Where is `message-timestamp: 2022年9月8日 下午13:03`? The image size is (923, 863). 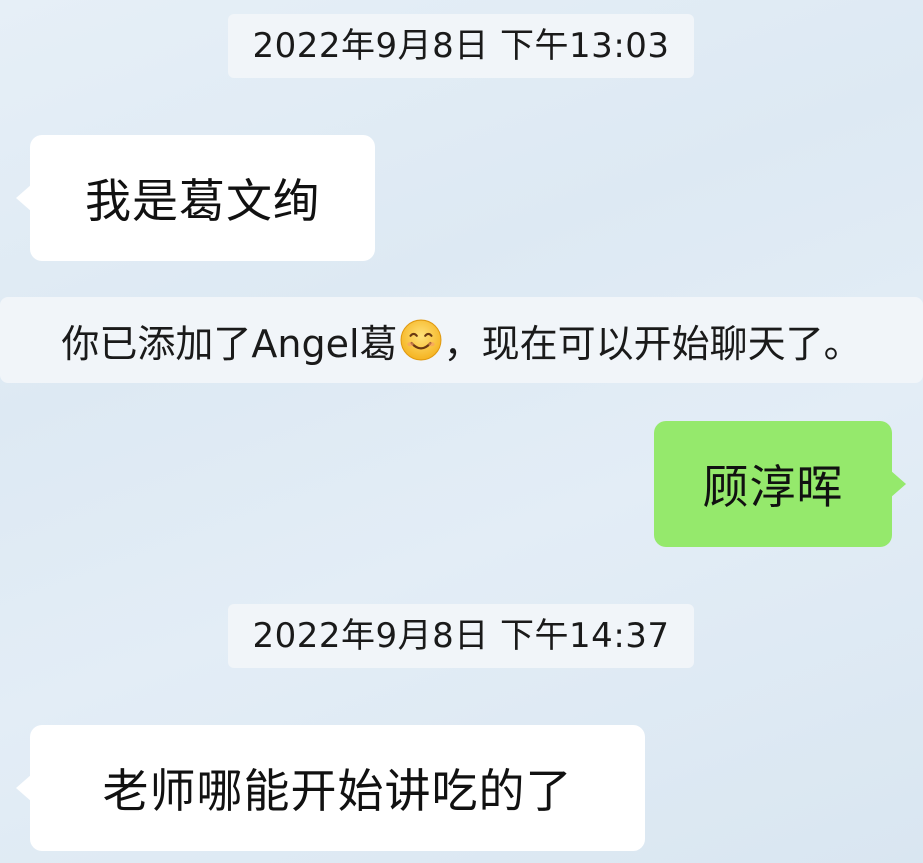 message-timestamp: 2022年9月8日 下午13:03 is located at coordinates (461, 46).